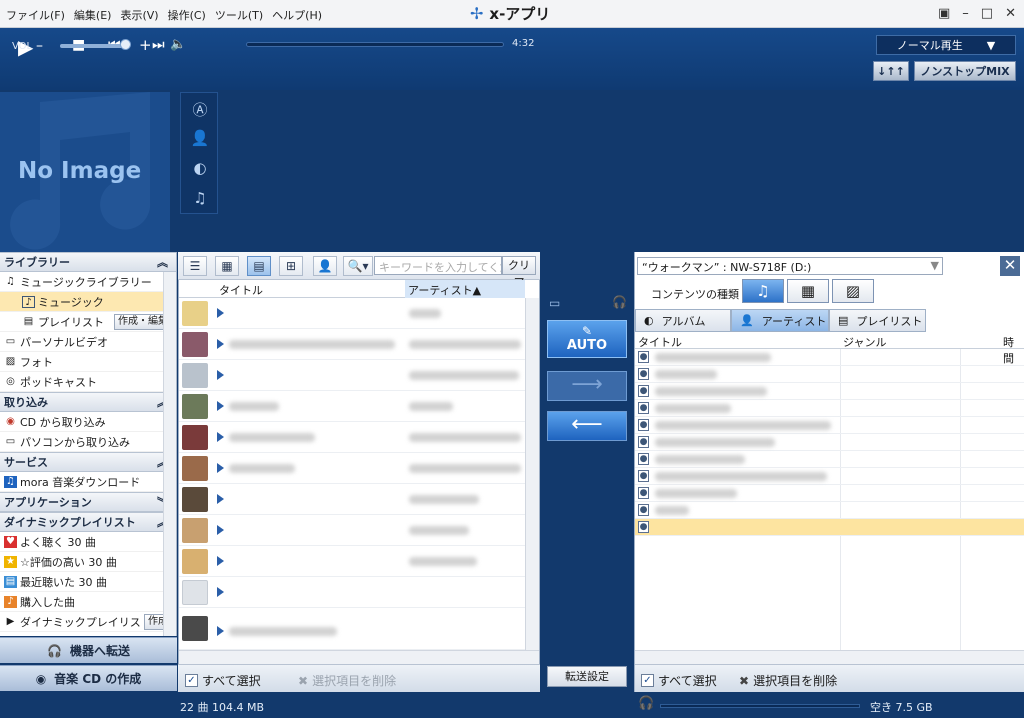  What do you see at coordinates (891, 71) in the screenshot?
I see `equalizer-button: ↓↑↑` at bounding box center [891, 71].